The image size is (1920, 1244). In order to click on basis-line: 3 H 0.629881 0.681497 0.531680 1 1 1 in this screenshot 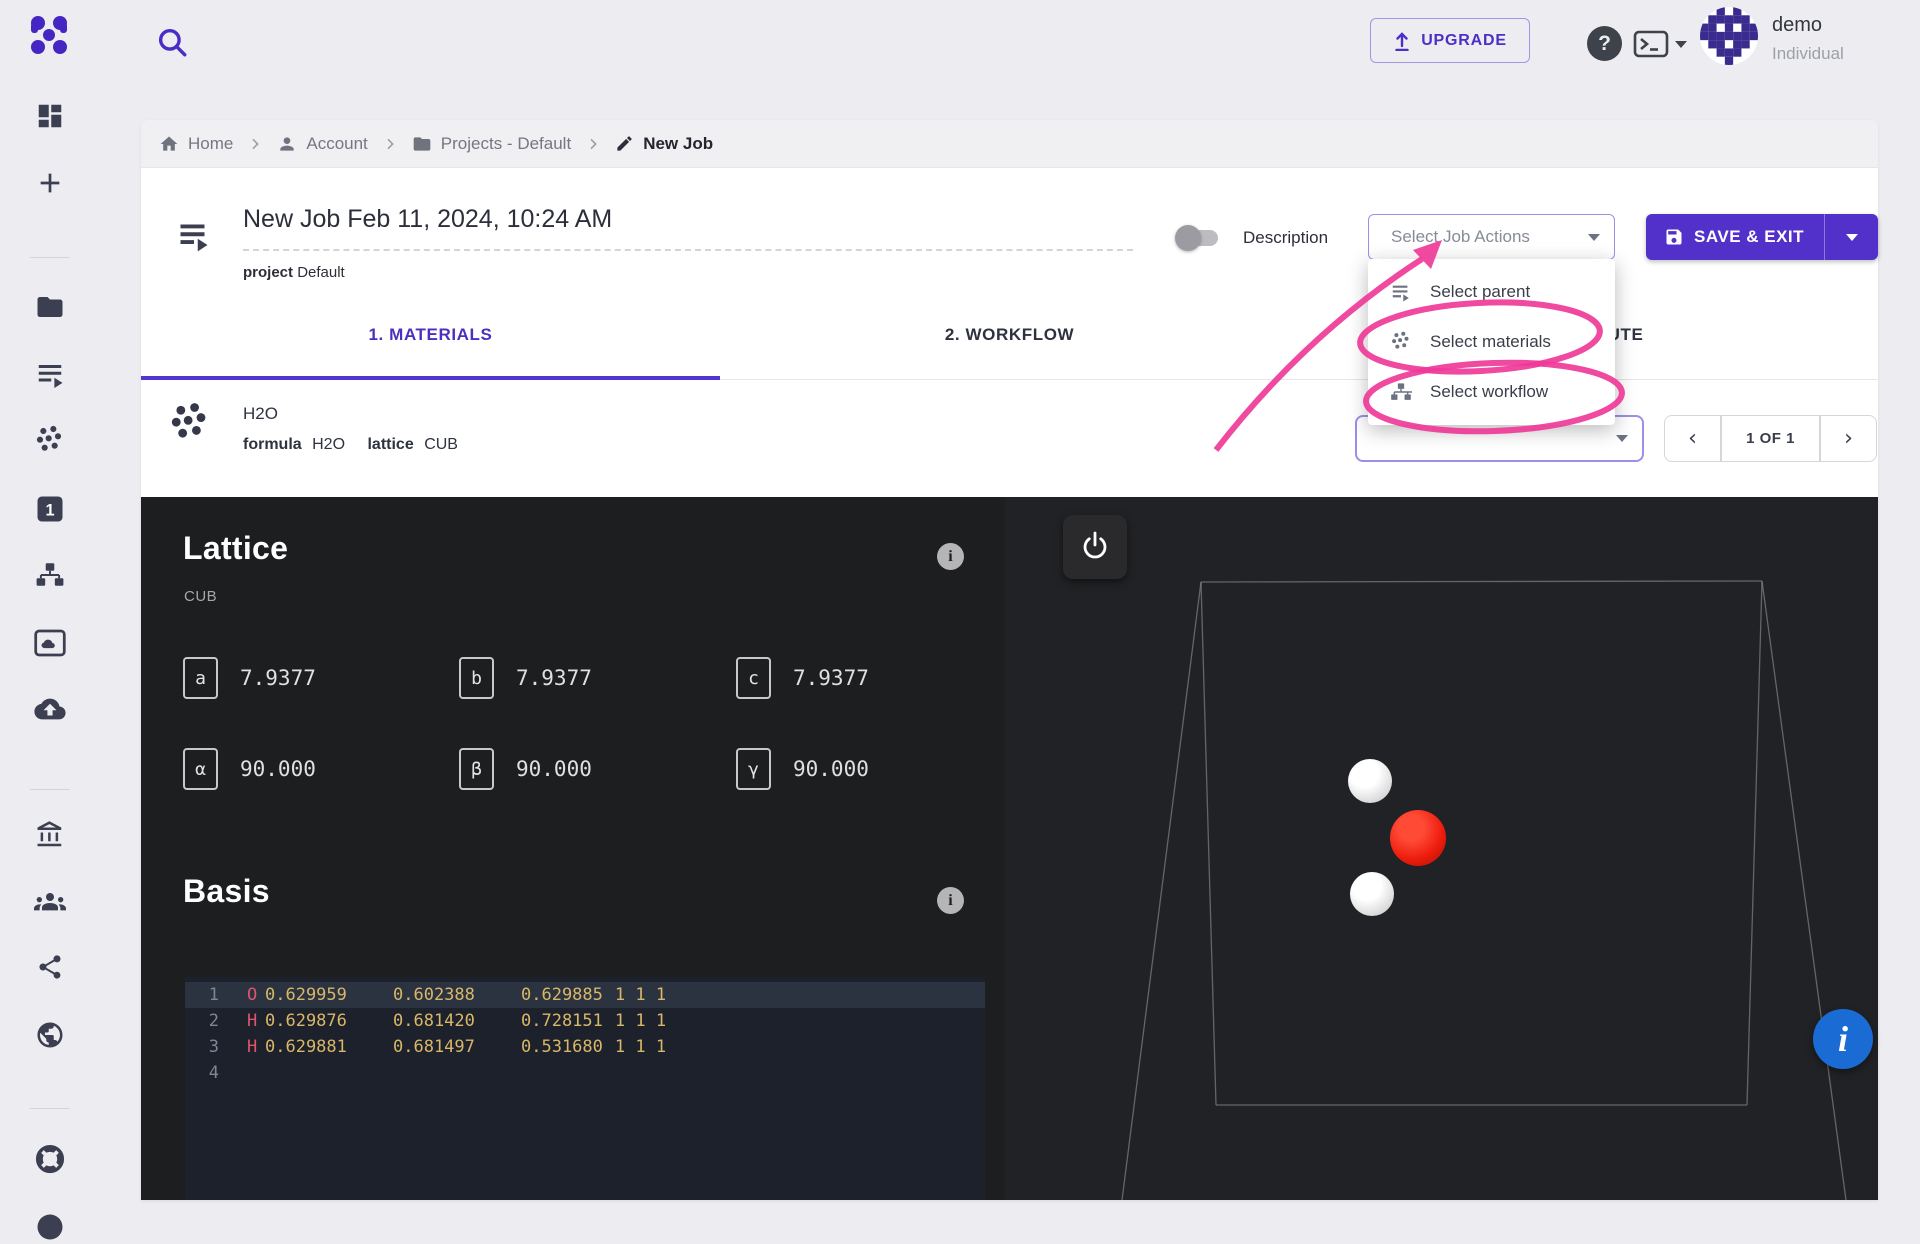, I will do `click(585, 1047)`.